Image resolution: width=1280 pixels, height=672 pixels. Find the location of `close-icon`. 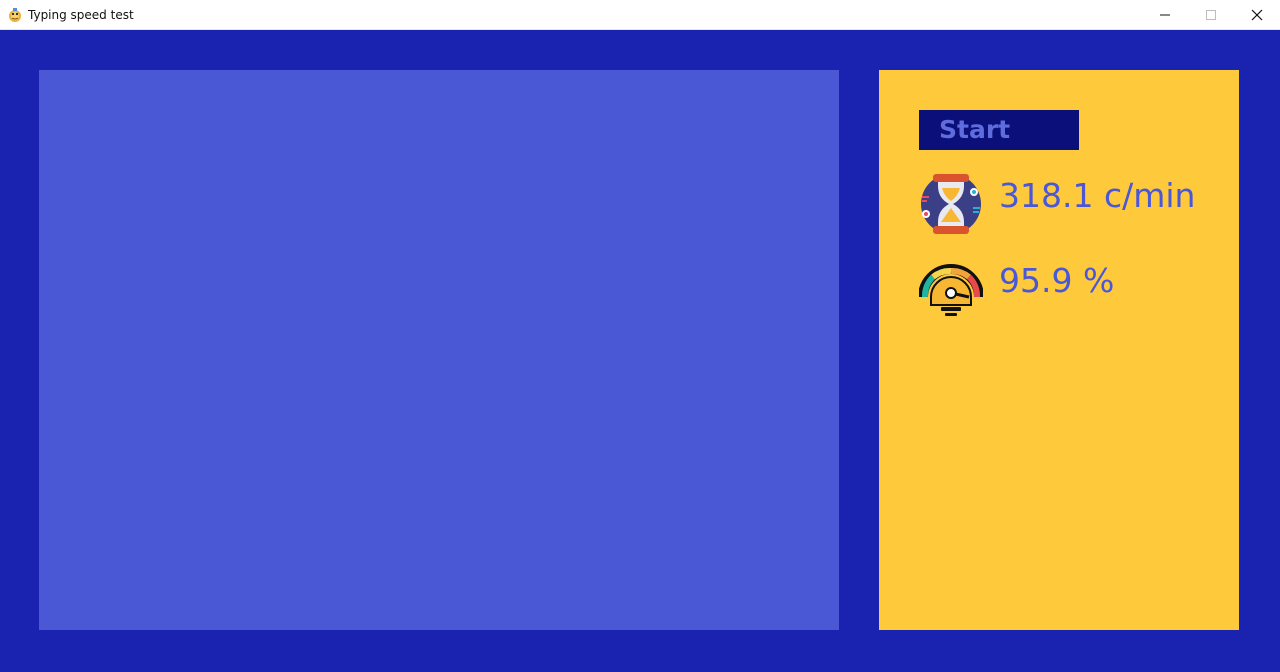

close-icon is located at coordinates (1257, 14).